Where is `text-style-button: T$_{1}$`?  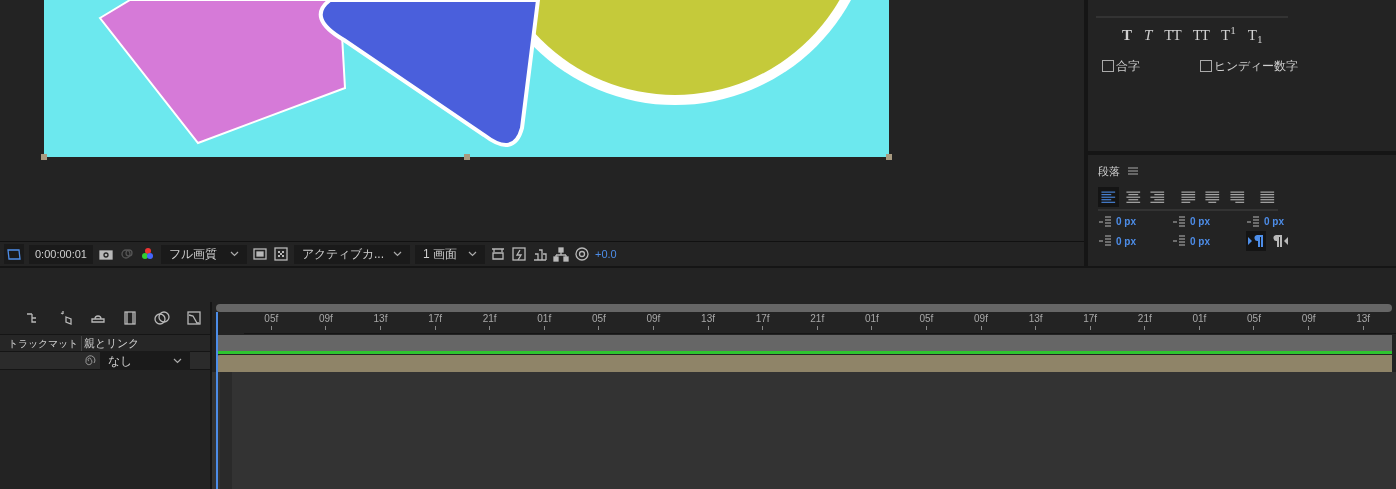 text-style-button: T$_{1}$ is located at coordinates (1255, 35).